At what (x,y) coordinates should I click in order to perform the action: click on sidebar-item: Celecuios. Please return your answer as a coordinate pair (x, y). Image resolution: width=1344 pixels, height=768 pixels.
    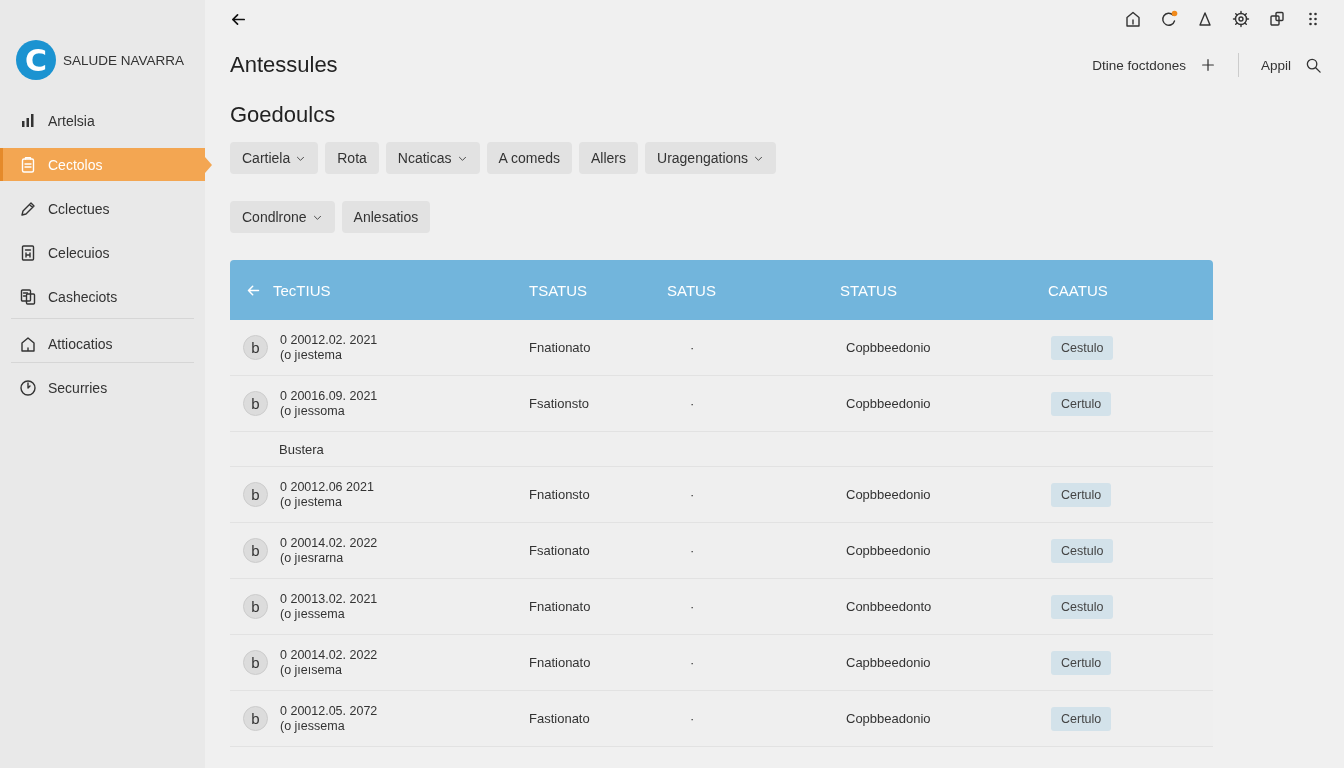
    Looking at the image, I should click on (102, 252).